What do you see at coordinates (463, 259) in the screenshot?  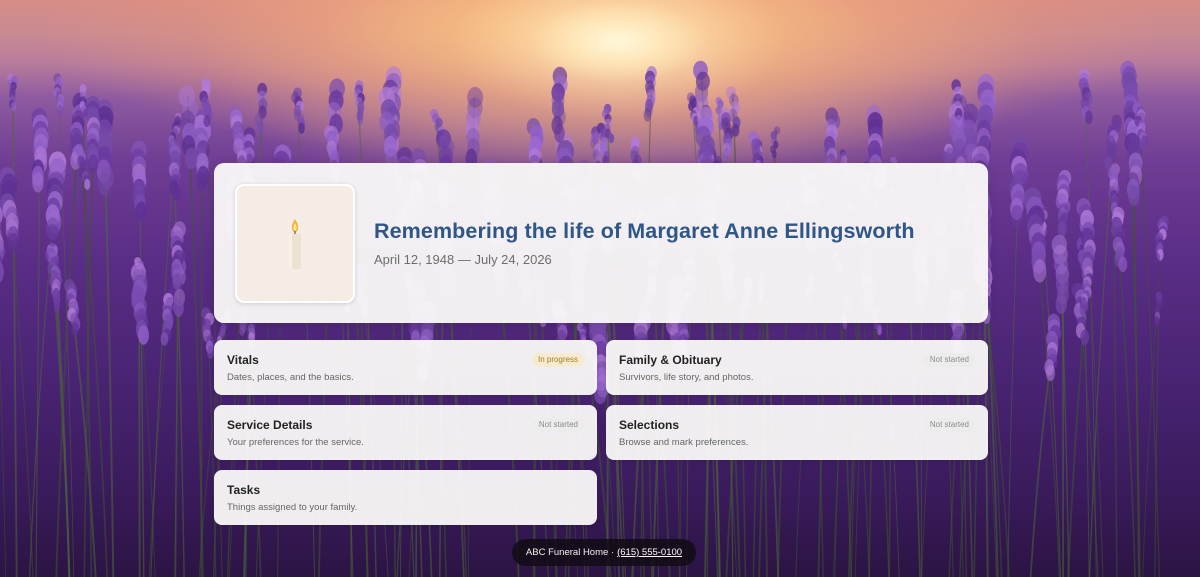 I see `life-dates: April 12, 1948 — July 24, 2026` at bounding box center [463, 259].